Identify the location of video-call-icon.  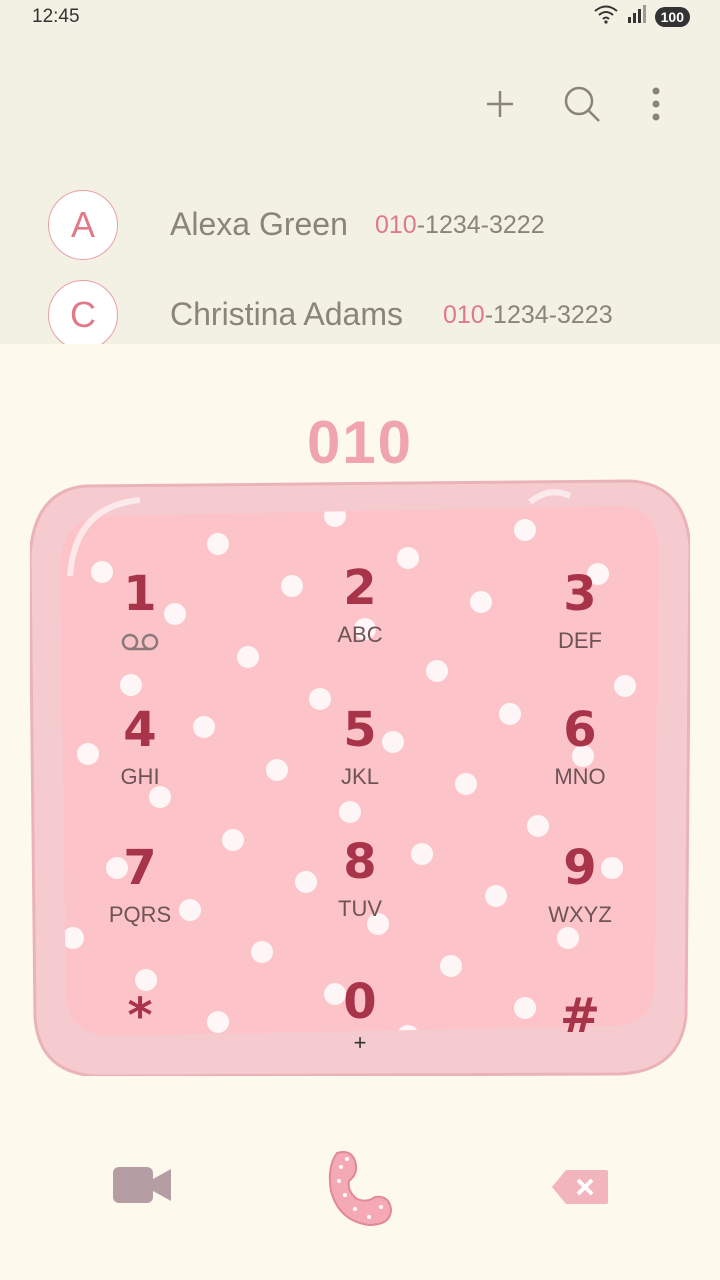
(142, 1185).